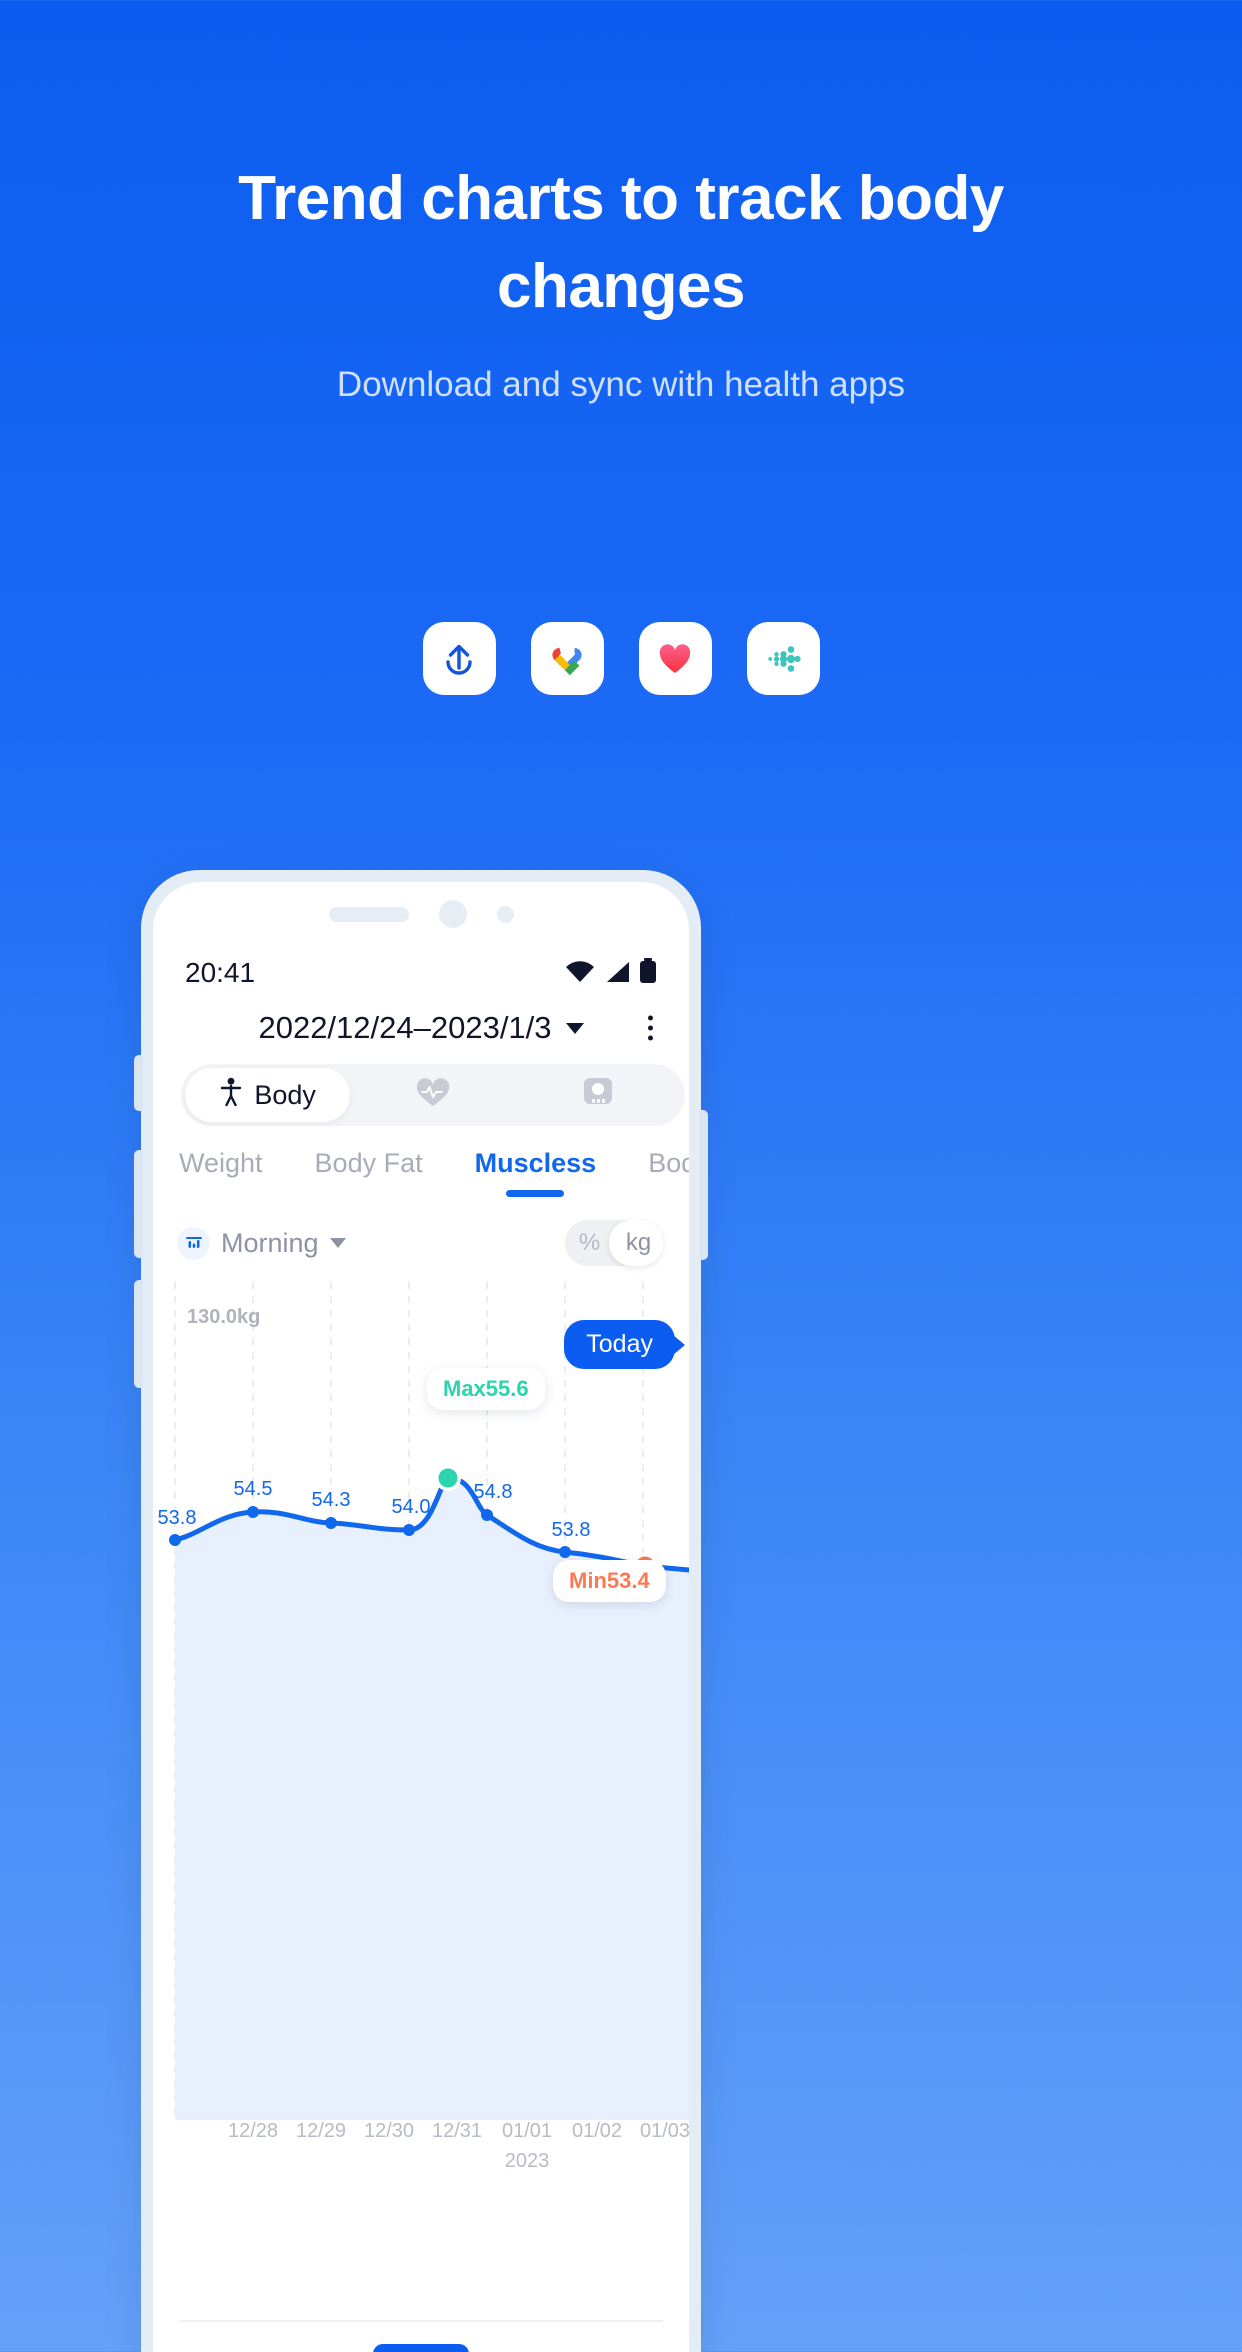 The image size is (1242, 2352). What do you see at coordinates (703, 1185) in the screenshot?
I see `phone-button-power` at bounding box center [703, 1185].